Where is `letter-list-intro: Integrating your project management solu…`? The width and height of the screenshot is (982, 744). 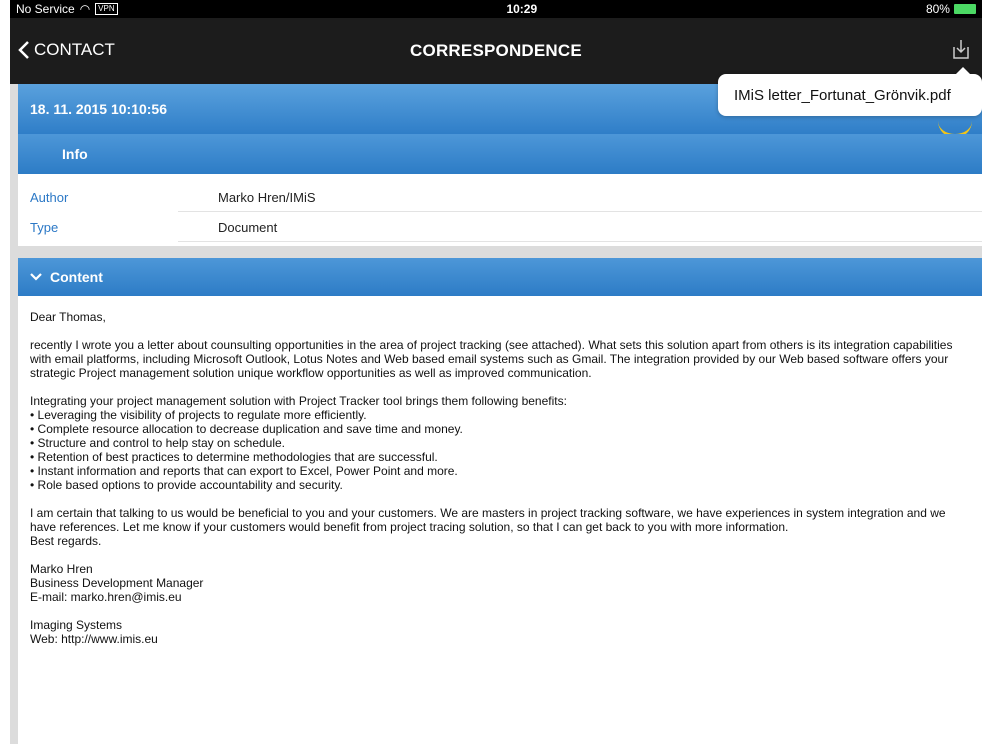
letter-list-intro: Integrating your project management solu… is located at coordinates (298, 401).